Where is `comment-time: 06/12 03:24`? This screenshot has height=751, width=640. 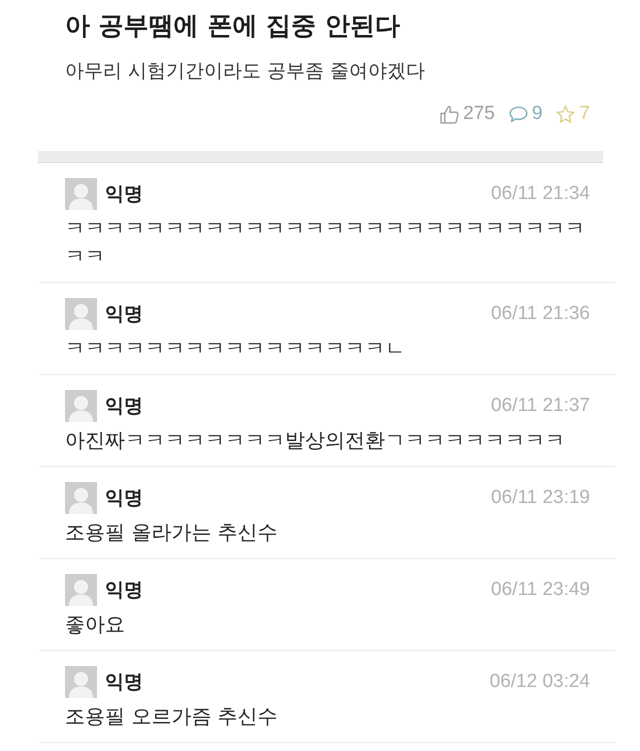
comment-time: 06/12 03:24 is located at coordinates (540, 682).